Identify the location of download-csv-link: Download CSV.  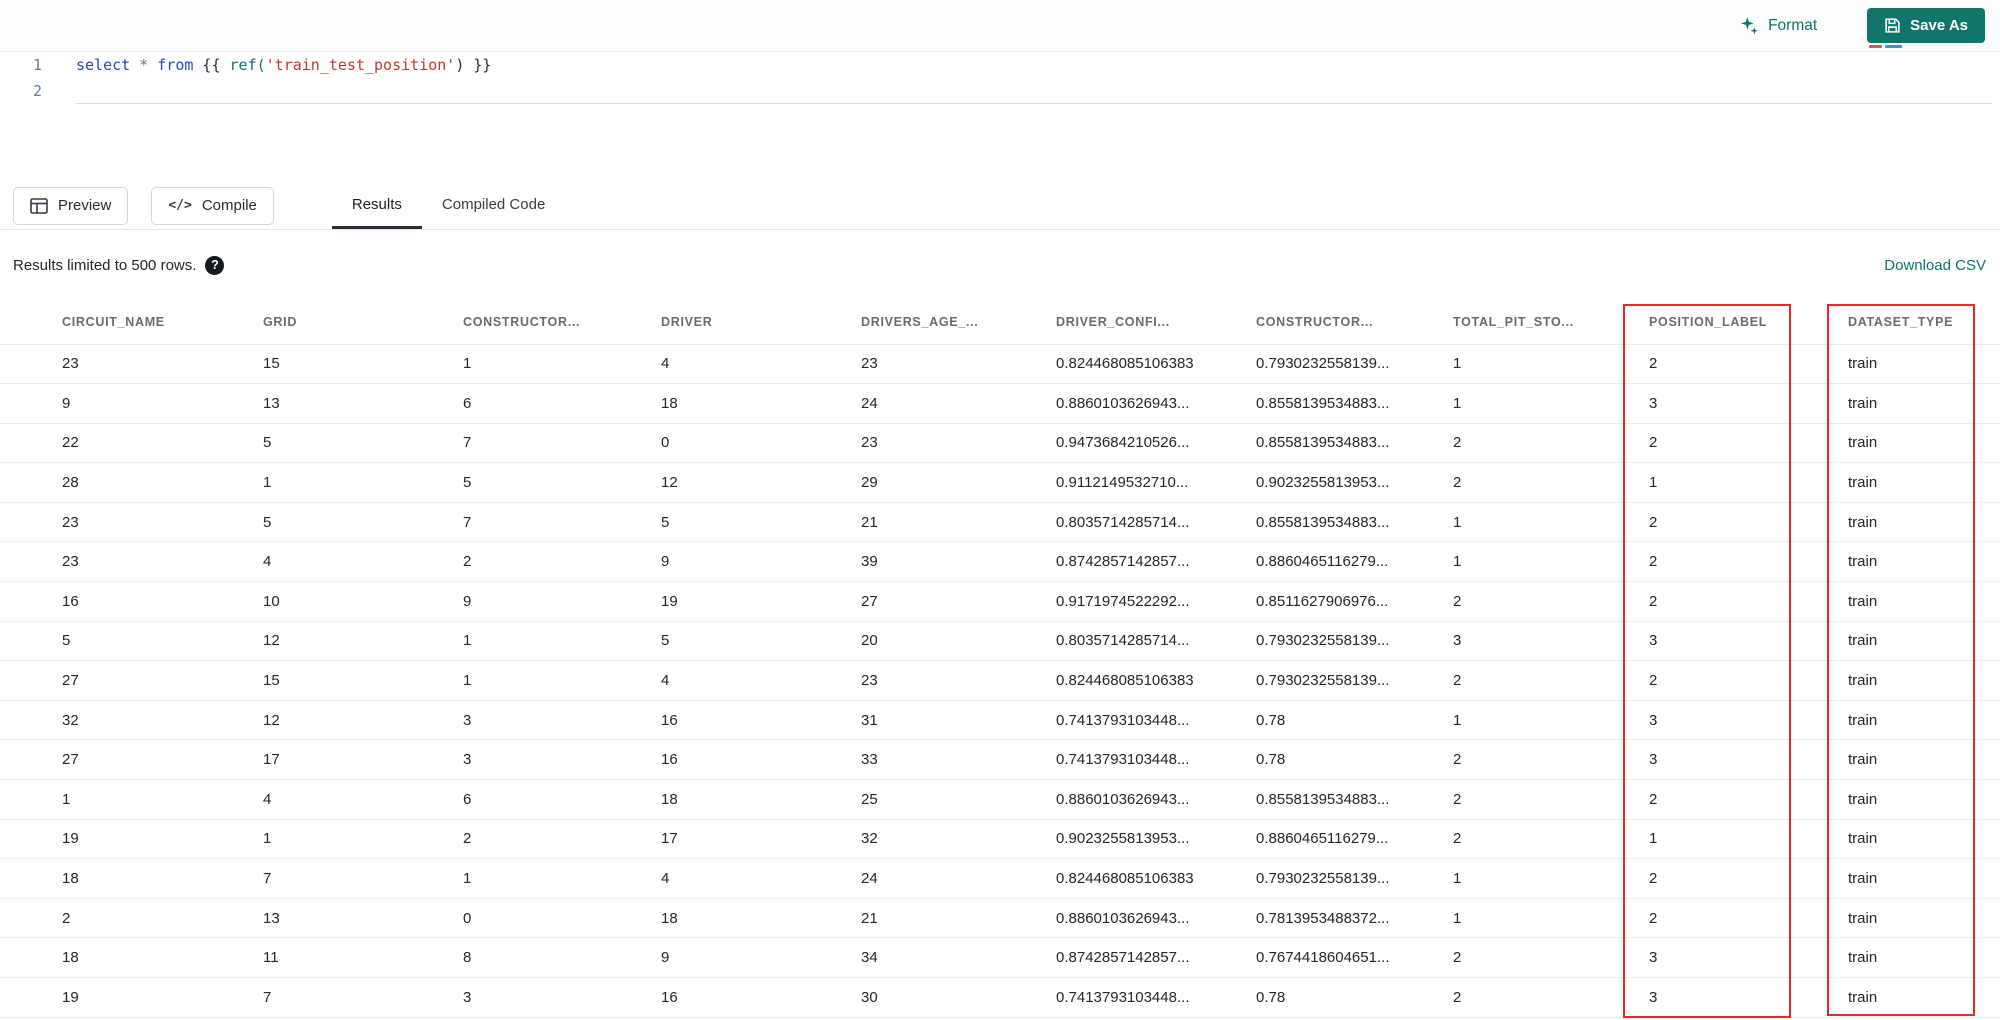
(1935, 265).